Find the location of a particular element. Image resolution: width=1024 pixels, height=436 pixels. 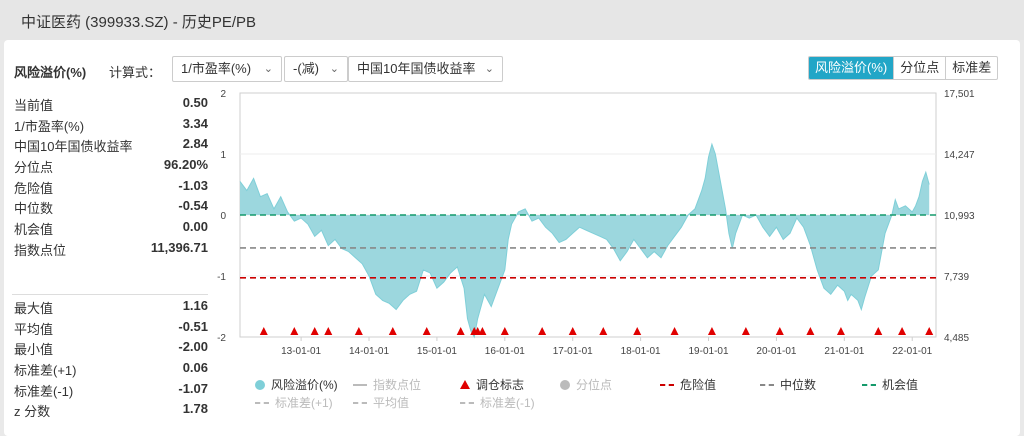

y-tick-label: 0 is located at coordinates (223, 216).